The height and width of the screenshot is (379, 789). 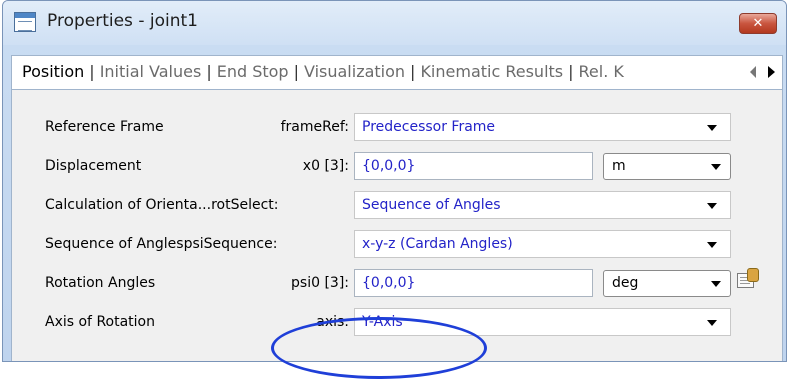 I want to click on tab-initial-values: Initial Values, so click(x=151, y=72).